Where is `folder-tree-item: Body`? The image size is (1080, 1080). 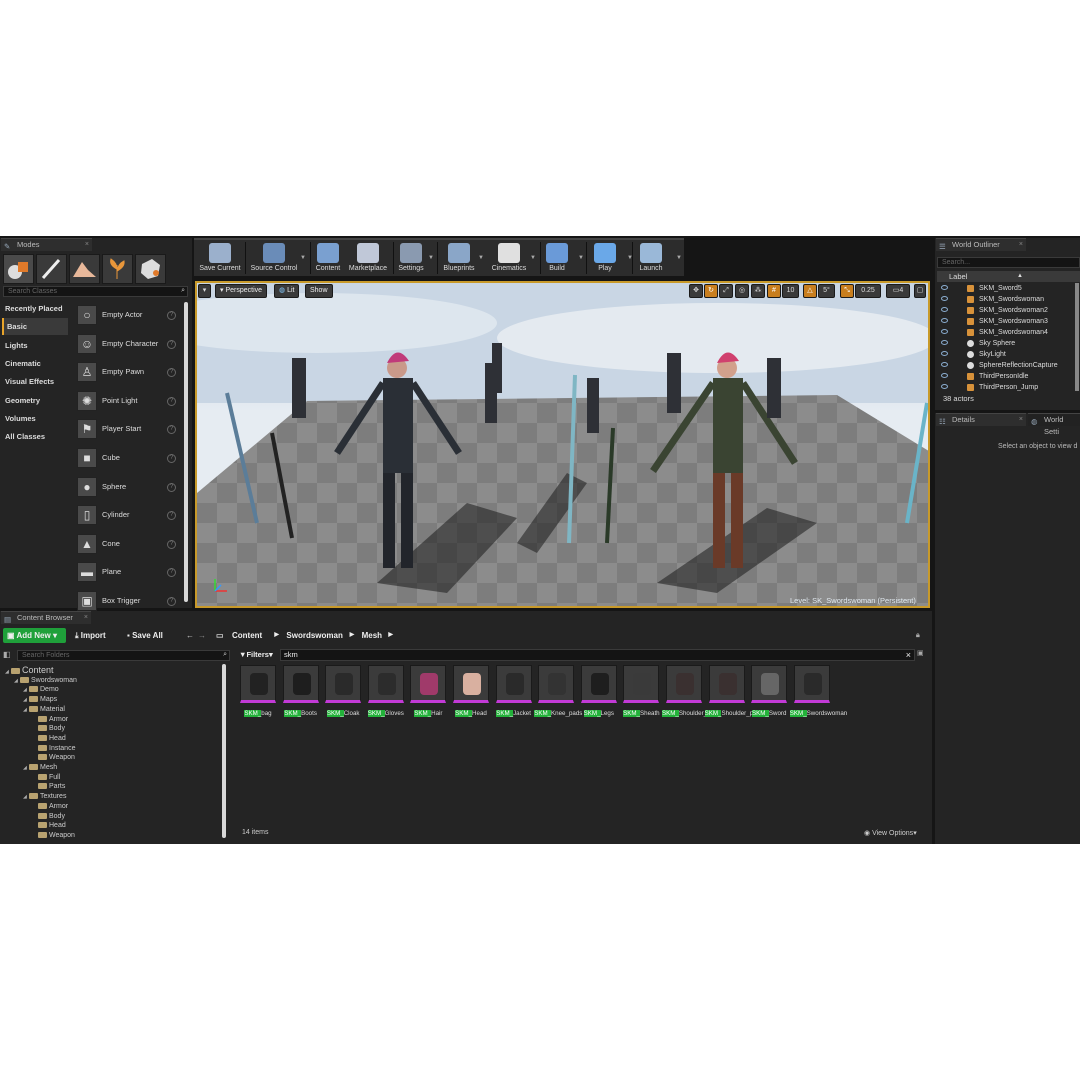 folder-tree-item: Body is located at coordinates (48, 817).